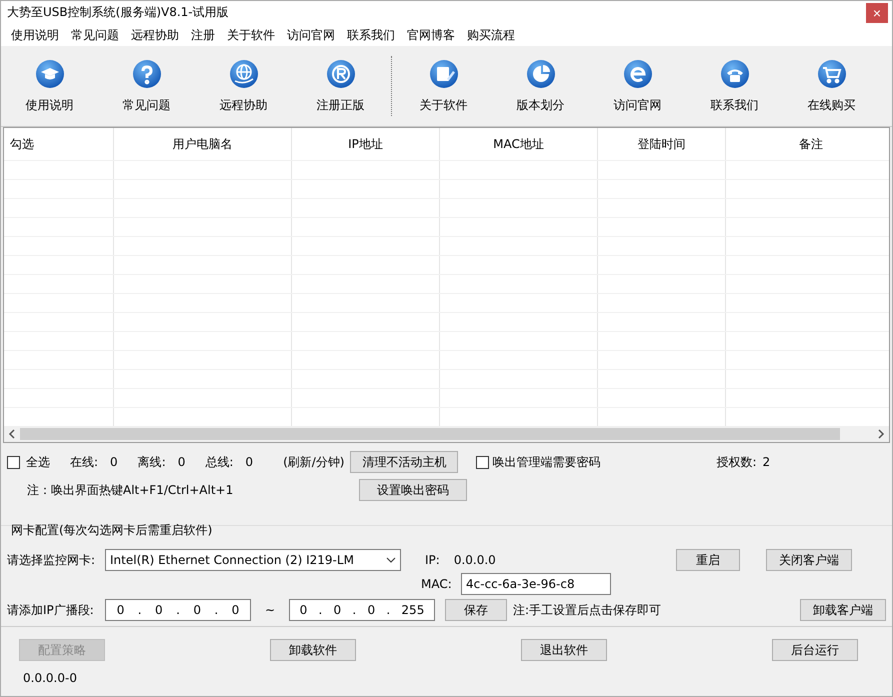 This screenshot has width=893, height=697. What do you see at coordinates (117, 12) in the screenshot?
I see `window-title: 大势至USB控制系统(服务端)V8.1-试用版` at bounding box center [117, 12].